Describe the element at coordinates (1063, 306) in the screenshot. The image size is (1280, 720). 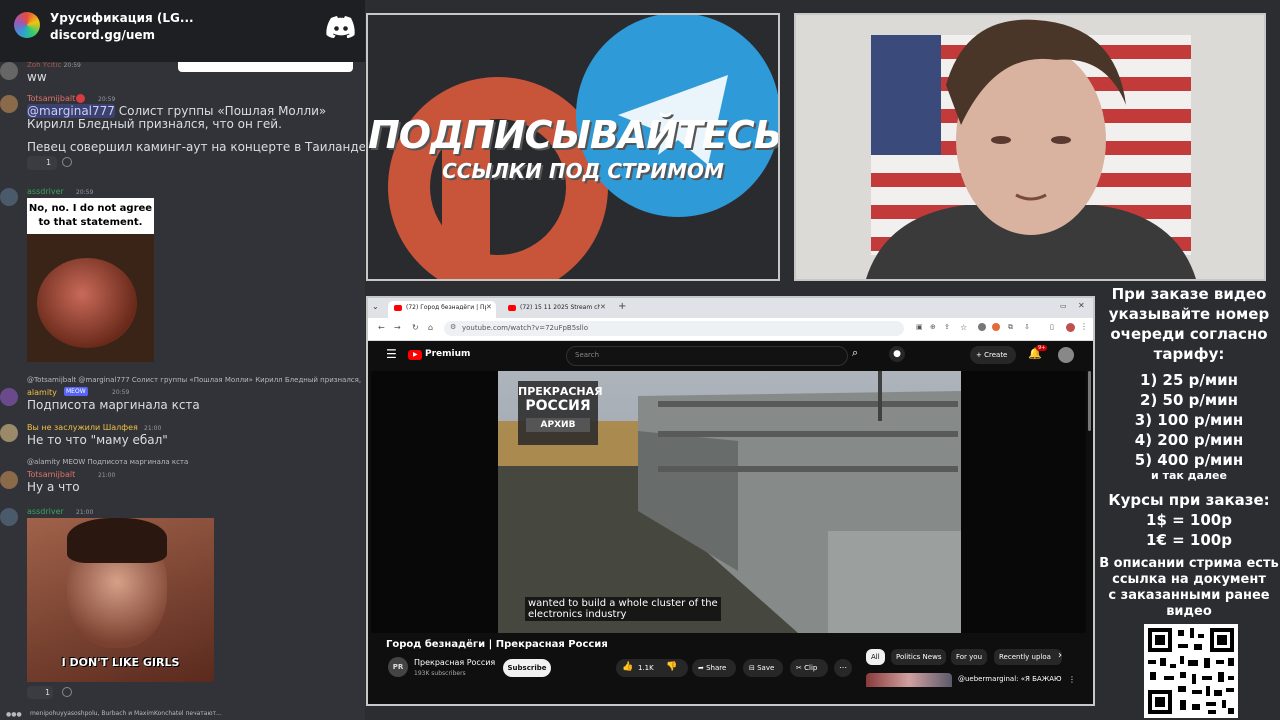
I see `minimize-icon: ▭` at that location.